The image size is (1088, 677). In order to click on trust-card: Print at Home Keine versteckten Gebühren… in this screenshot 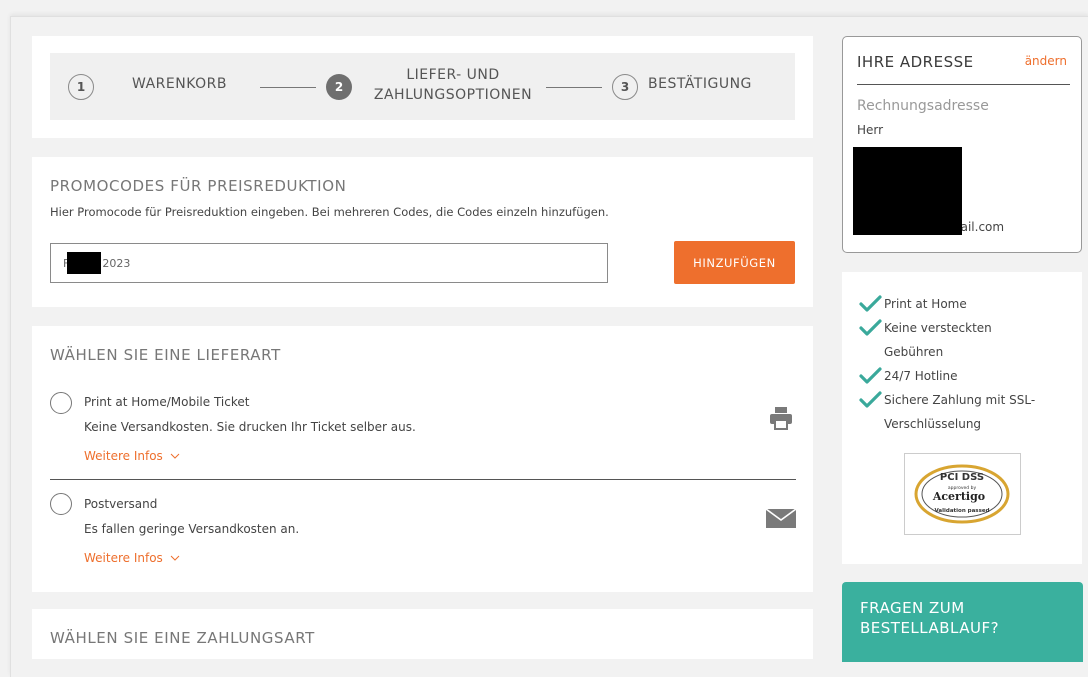, I will do `click(962, 418)`.